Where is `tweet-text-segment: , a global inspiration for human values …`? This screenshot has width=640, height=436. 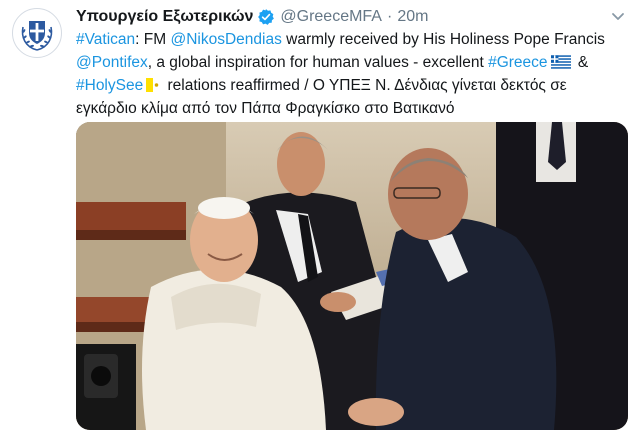
tweet-text-segment: , a global inspiration for human values … is located at coordinates (318, 62).